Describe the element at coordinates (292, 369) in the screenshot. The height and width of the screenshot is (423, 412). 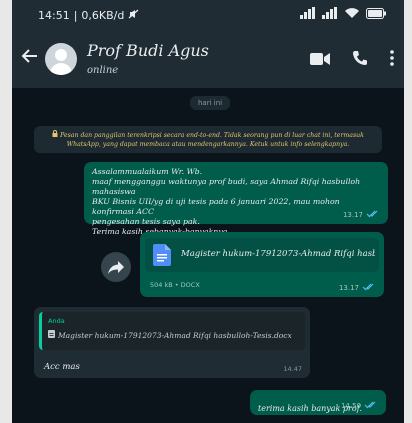
I see `message-time: 14.47` at that location.